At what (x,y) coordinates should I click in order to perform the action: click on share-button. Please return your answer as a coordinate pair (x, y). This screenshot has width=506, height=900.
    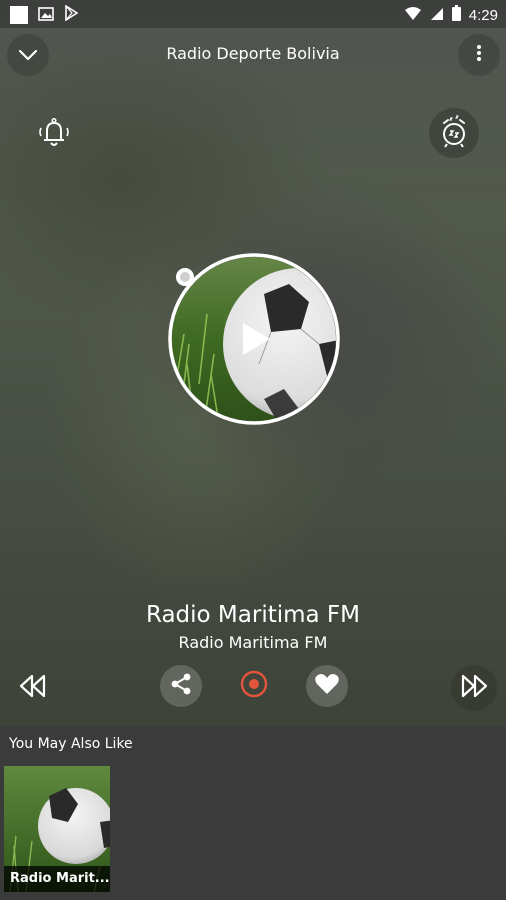
    Looking at the image, I should click on (181, 686).